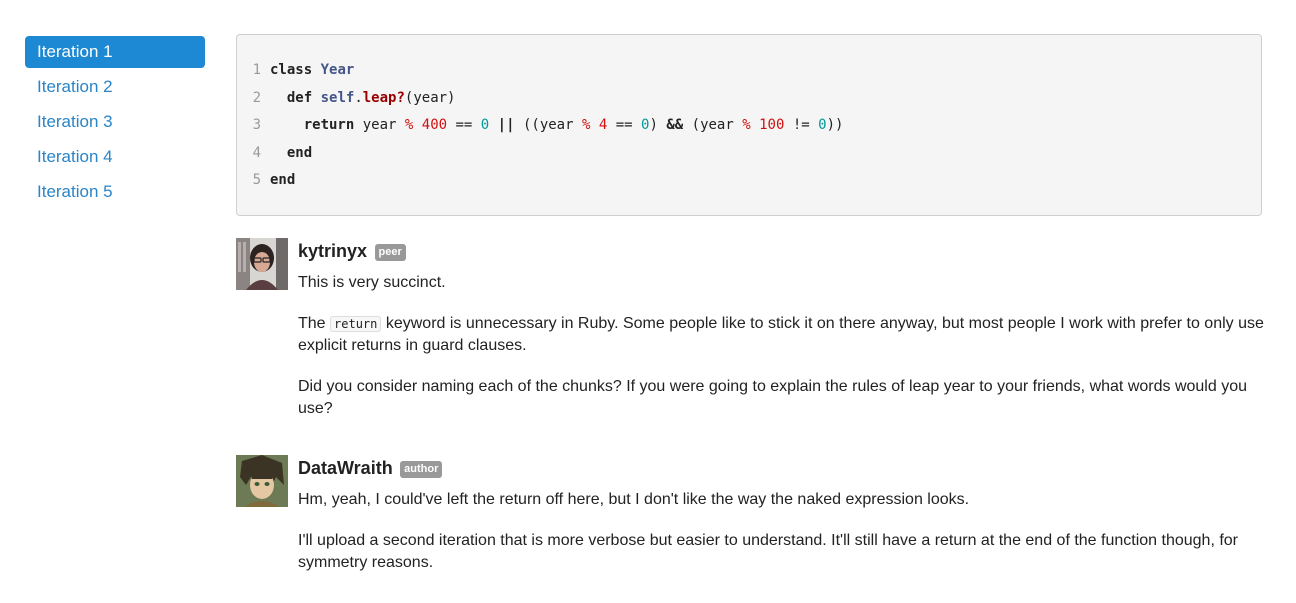 The image size is (1296, 603). What do you see at coordinates (749, 73) in the screenshot?
I see `code-line-1: 1 class Year` at bounding box center [749, 73].